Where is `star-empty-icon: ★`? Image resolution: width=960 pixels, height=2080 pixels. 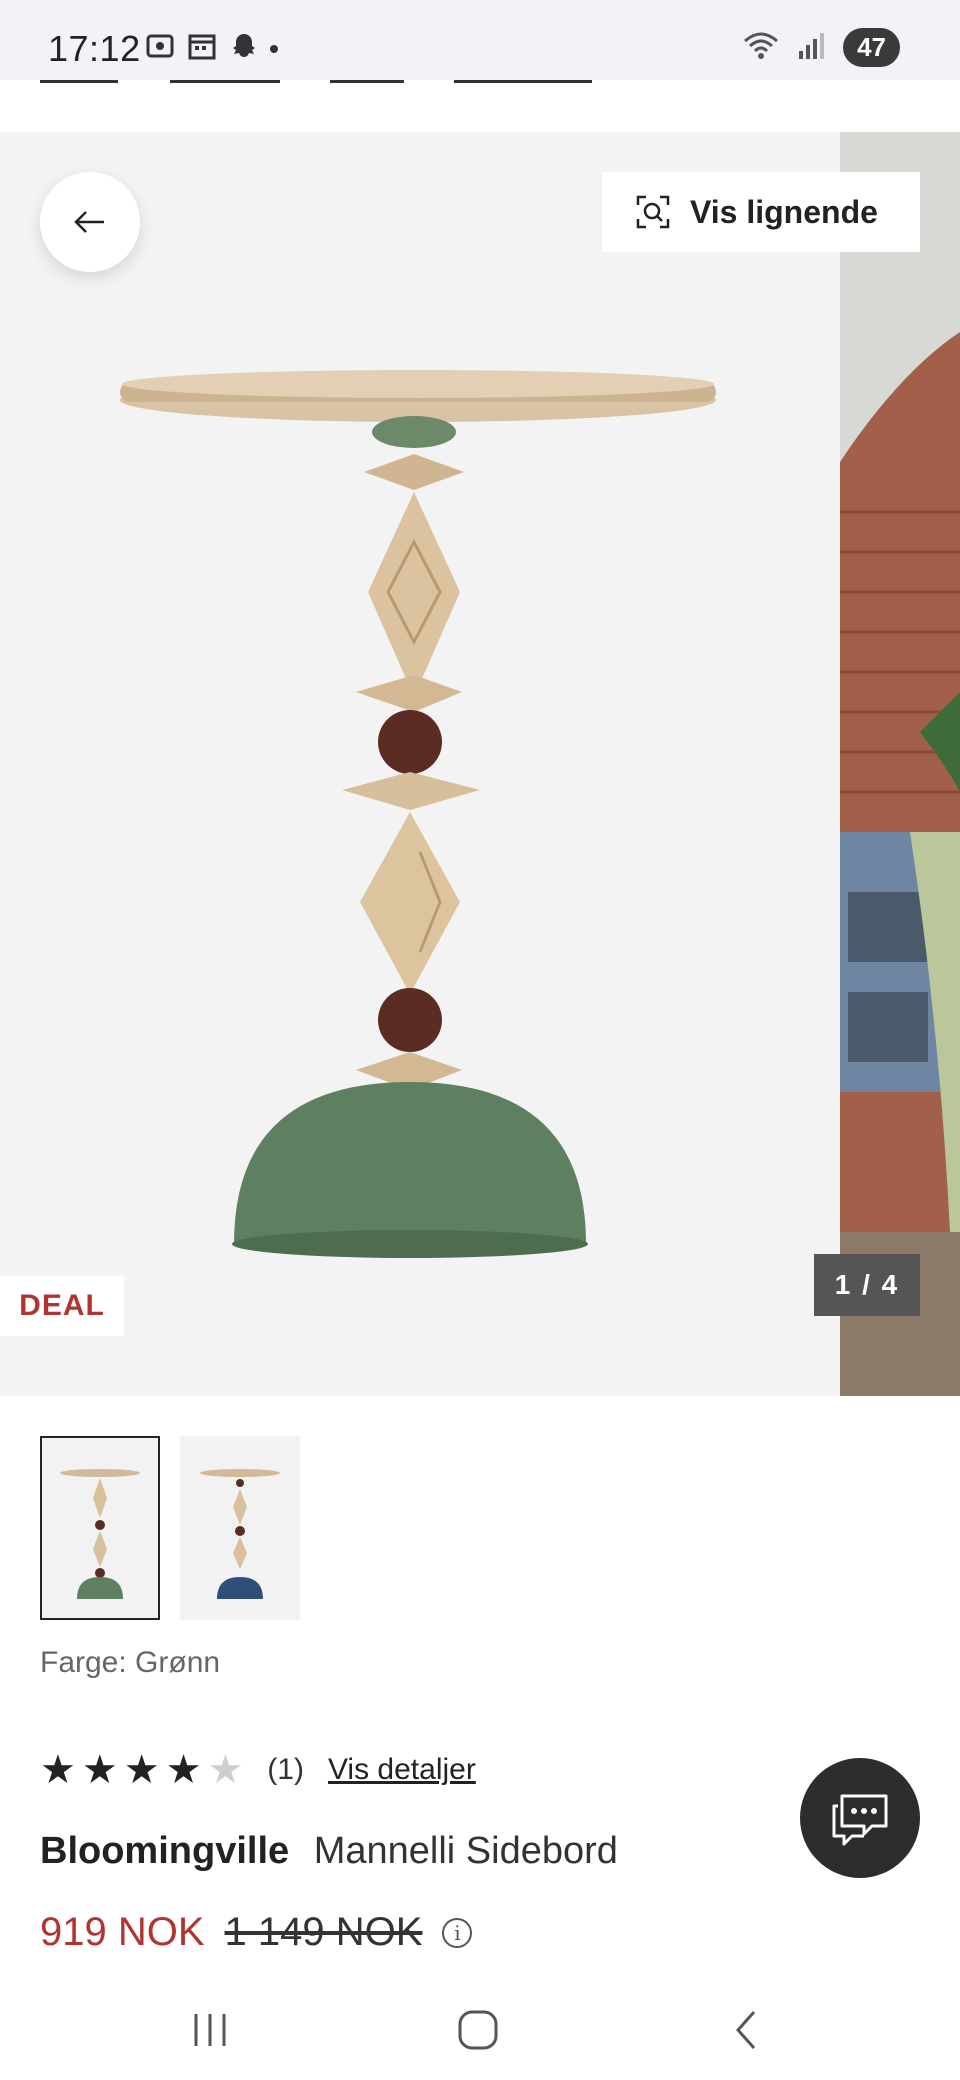
star-empty-icon: ★ is located at coordinates (225, 1770).